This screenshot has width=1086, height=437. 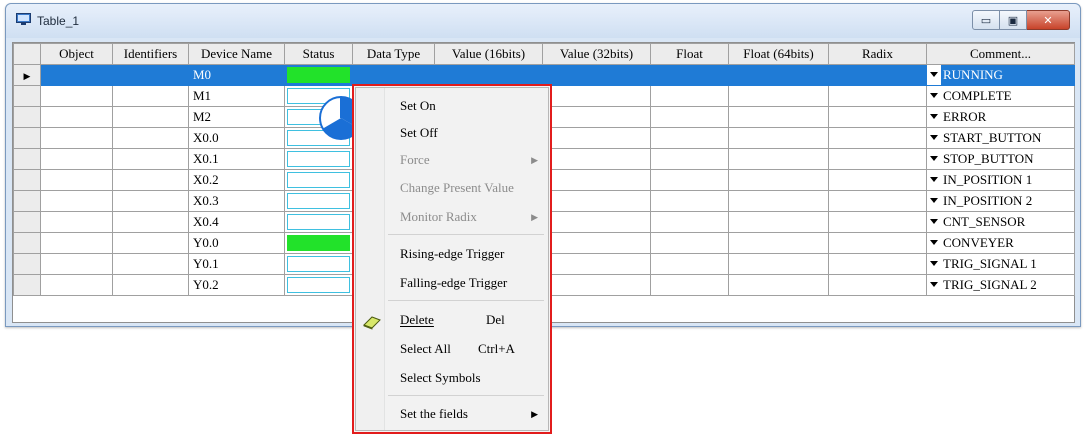 What do you see at coordinates (236, 201) in the screenshot?
I see `cell-device-name: X0.3` at bounding box center [236, 201].